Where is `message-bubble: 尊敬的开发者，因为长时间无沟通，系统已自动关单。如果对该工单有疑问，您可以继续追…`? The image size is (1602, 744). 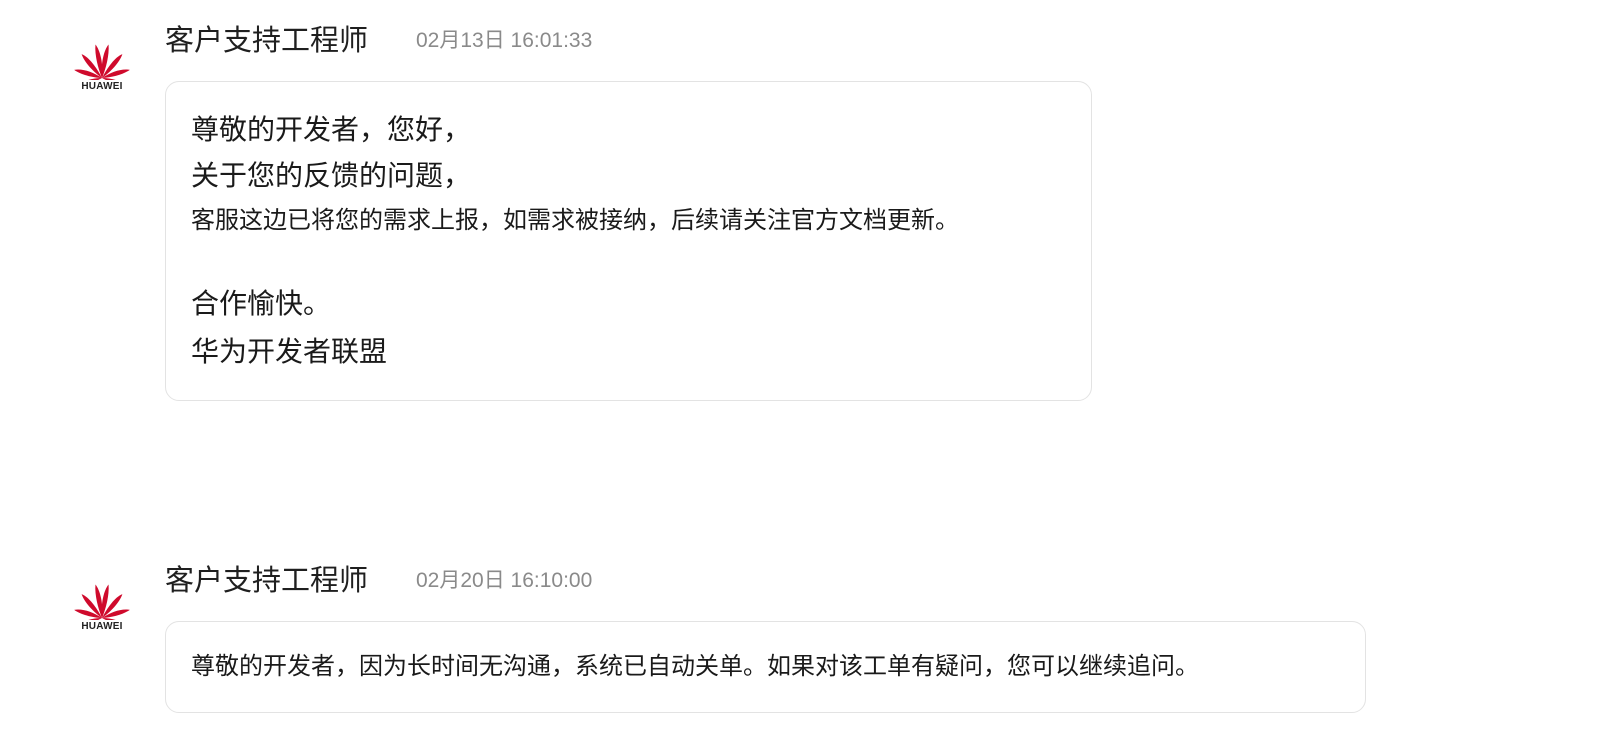 message-bubble: 尊敬的开发者，因为长时间无沟通，系统已自动关单。如果对该工单有疑问，您可以继续追… is located at coordinates (765, 667).